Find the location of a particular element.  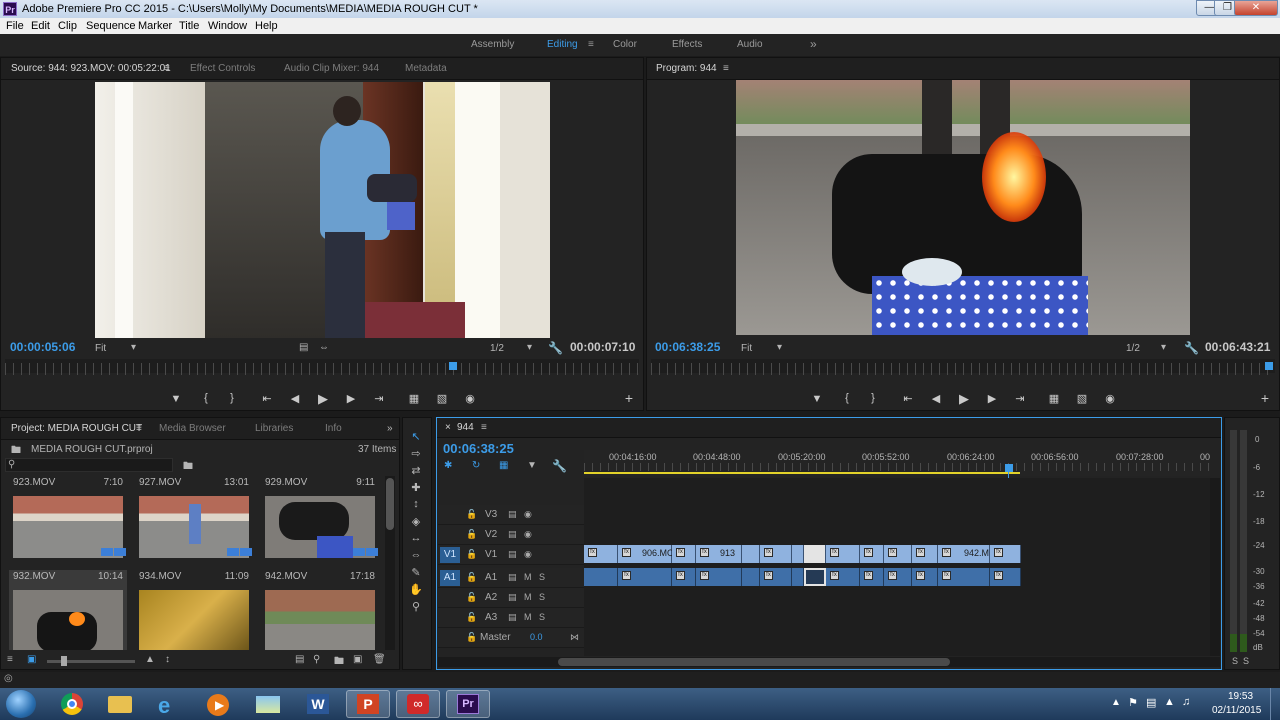

video-clip: fx 913 is located at coordinates (719, 554).